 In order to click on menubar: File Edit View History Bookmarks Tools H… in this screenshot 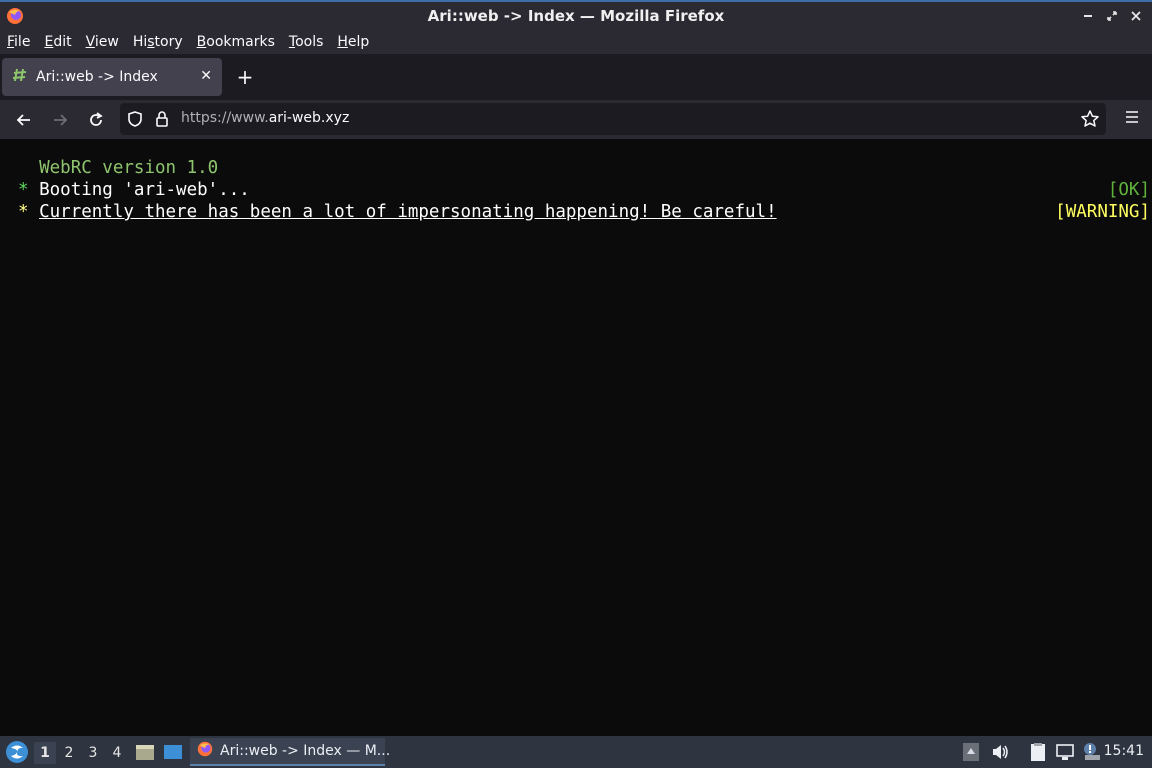, I will do `click(576, 42)`.